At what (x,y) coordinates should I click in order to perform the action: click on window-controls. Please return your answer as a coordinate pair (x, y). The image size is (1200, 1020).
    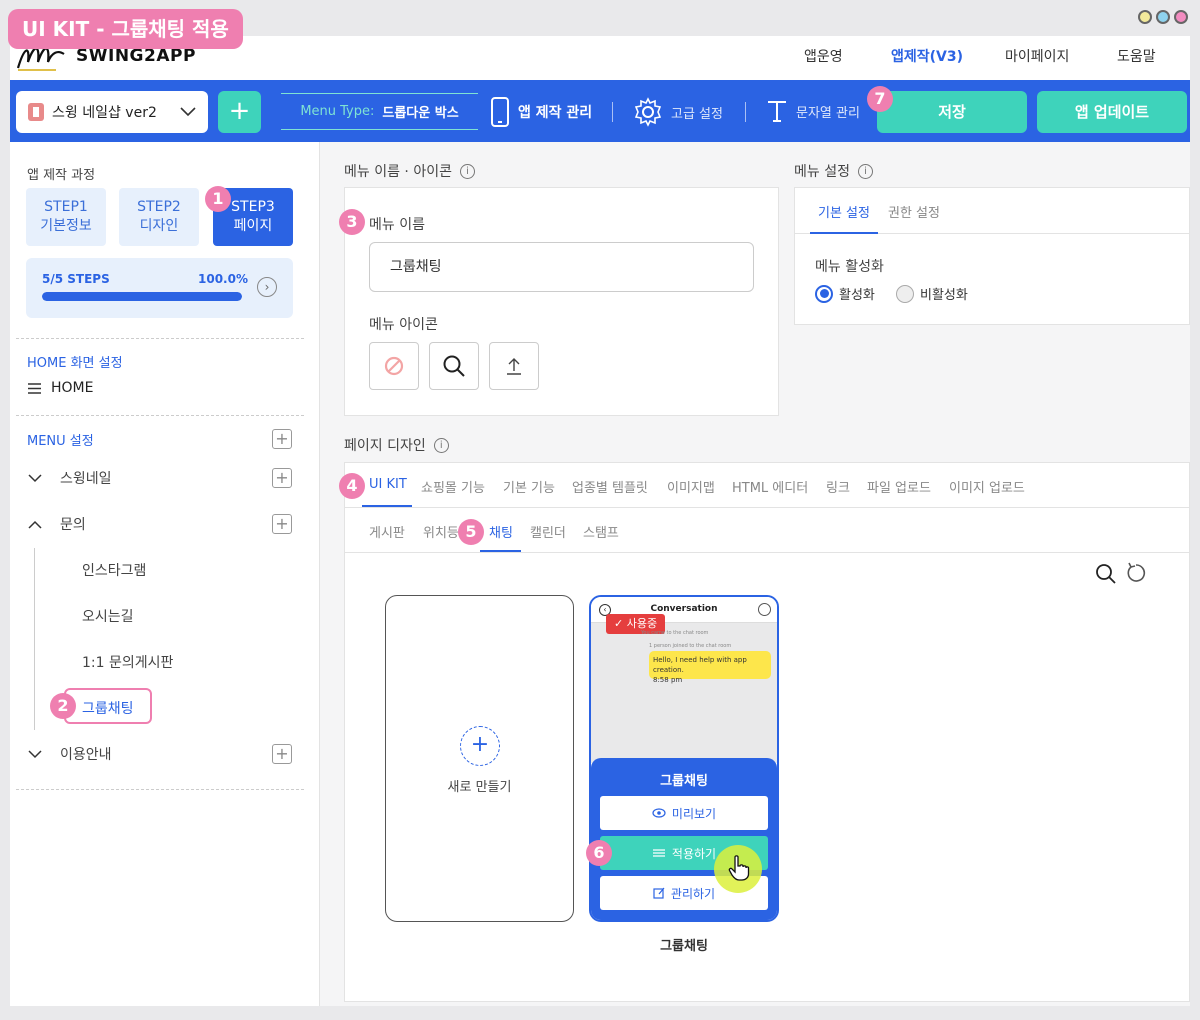
    Looking at the image, I should click on (1163, 17).